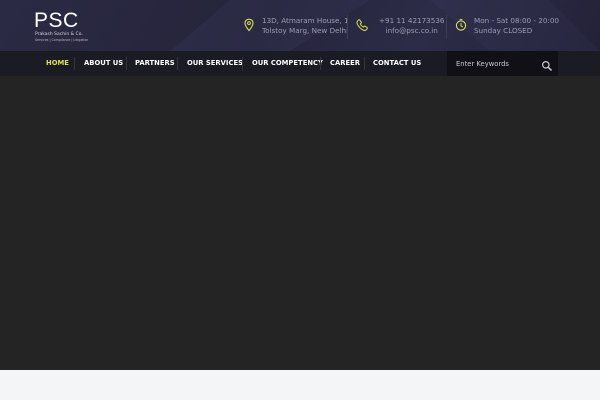 This screenshot has height=400, width=600. I want to click on logo-text: PSC, so click(56, 20).